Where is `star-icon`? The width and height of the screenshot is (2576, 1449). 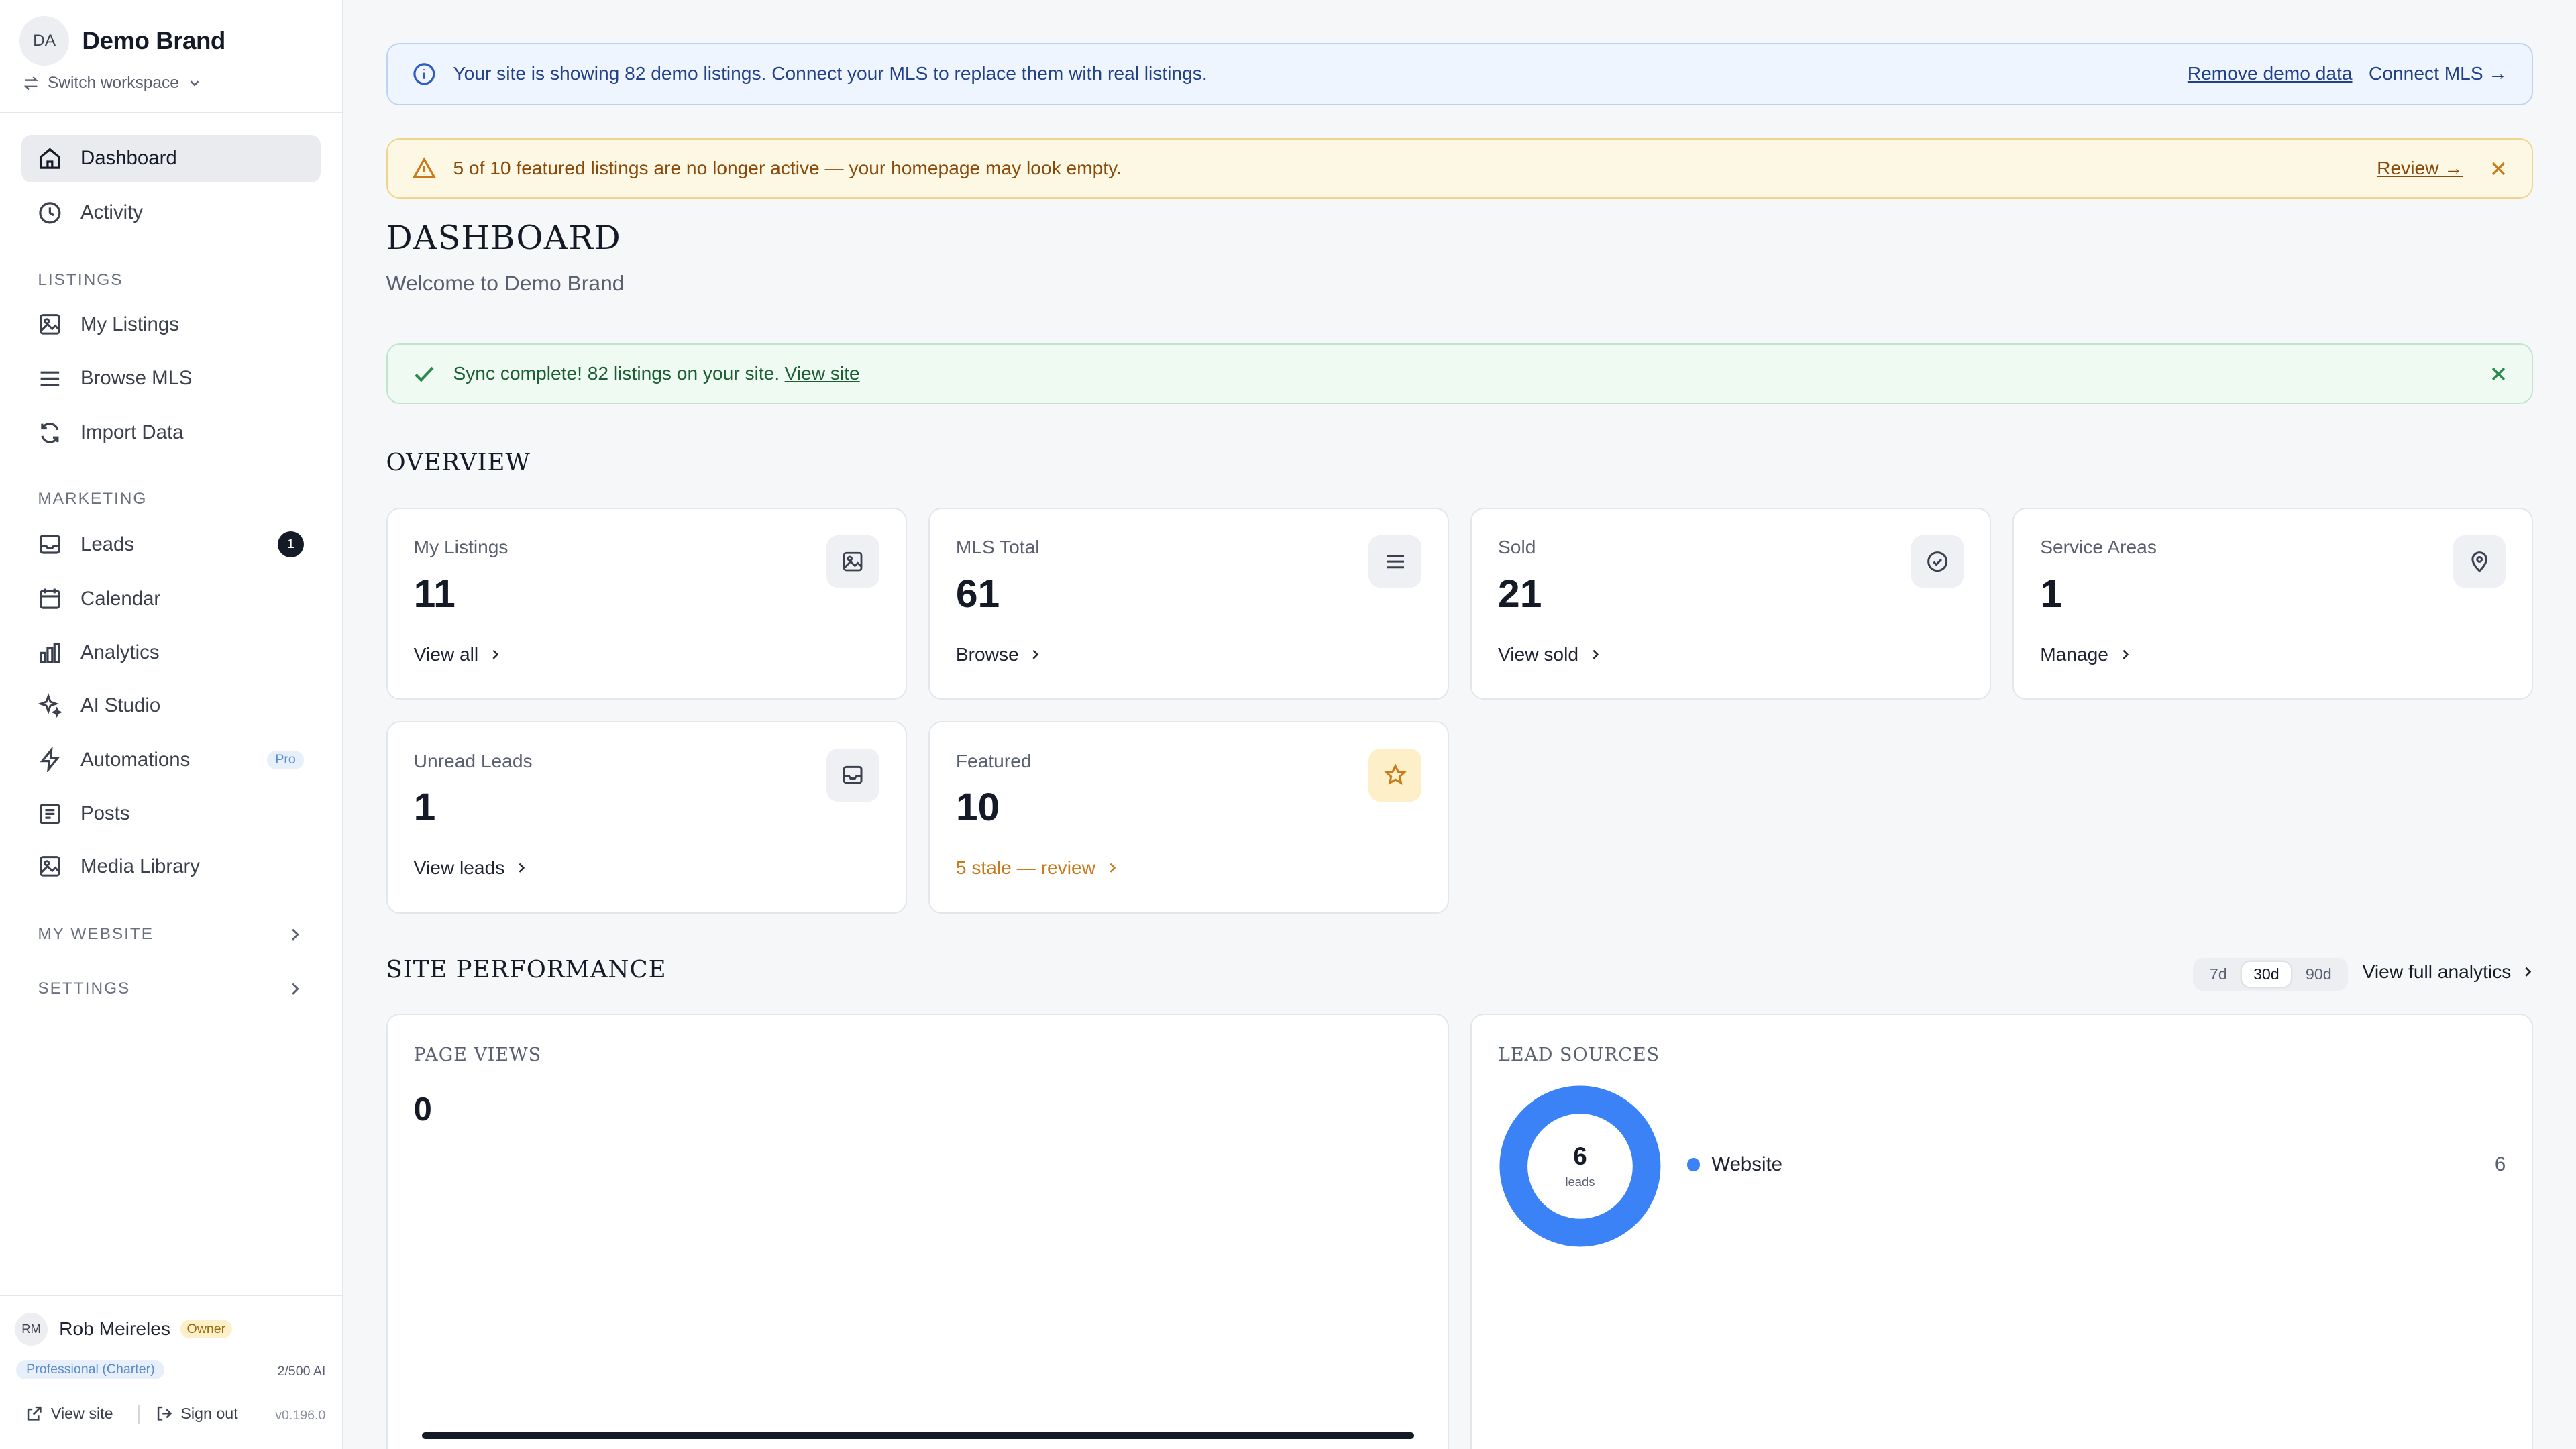 star-icon is located at coordinates (1395, 774).